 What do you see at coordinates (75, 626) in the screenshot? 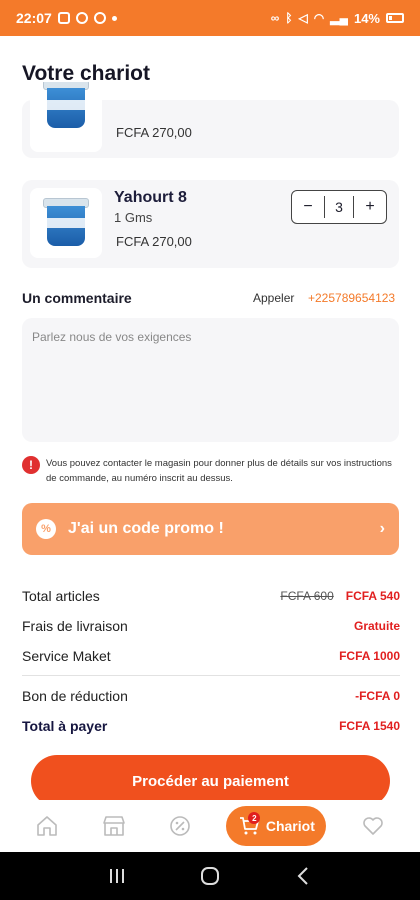
I see `summary-label: Frais de livraison` at bounding box center [75, 626].